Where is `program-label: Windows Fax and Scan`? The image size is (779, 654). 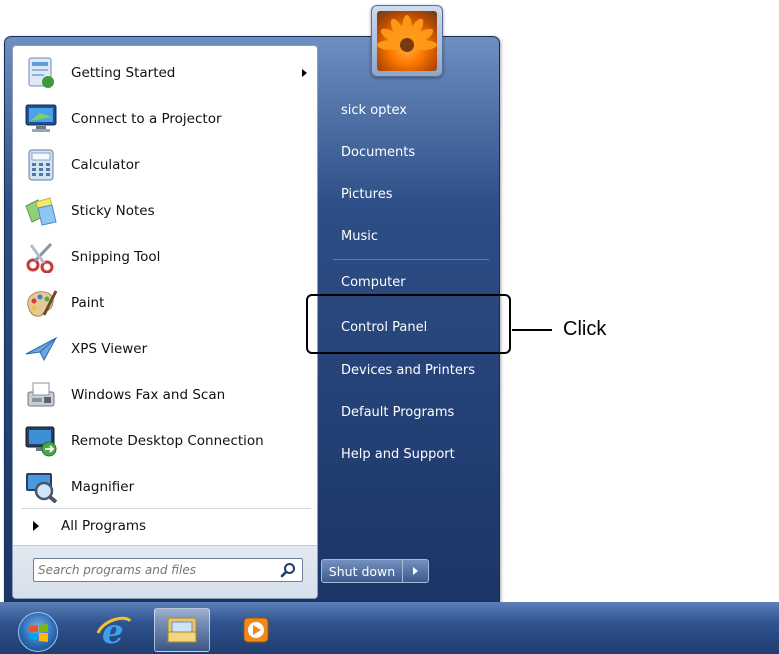 program-label: Windows Fax and Scan is located at coordinates (148, 395).